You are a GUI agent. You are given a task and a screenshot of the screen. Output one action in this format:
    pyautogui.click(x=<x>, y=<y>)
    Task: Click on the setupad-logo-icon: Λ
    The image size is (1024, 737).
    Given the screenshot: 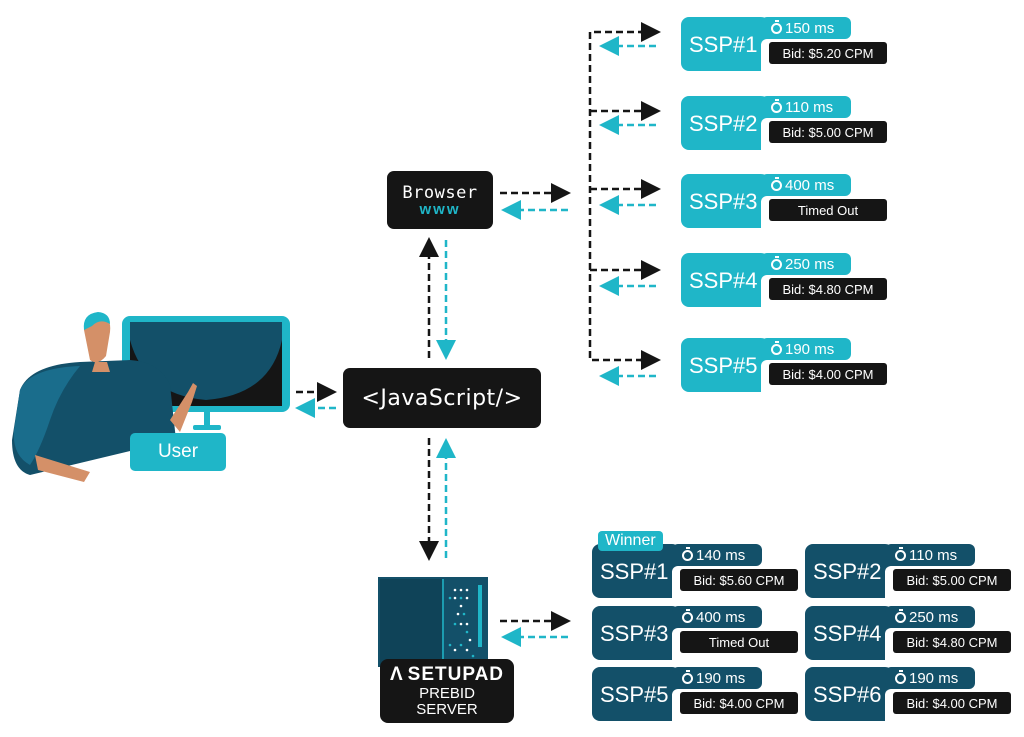 What is the action you would take?
    pyautogui.click(x=396, y=674)
    